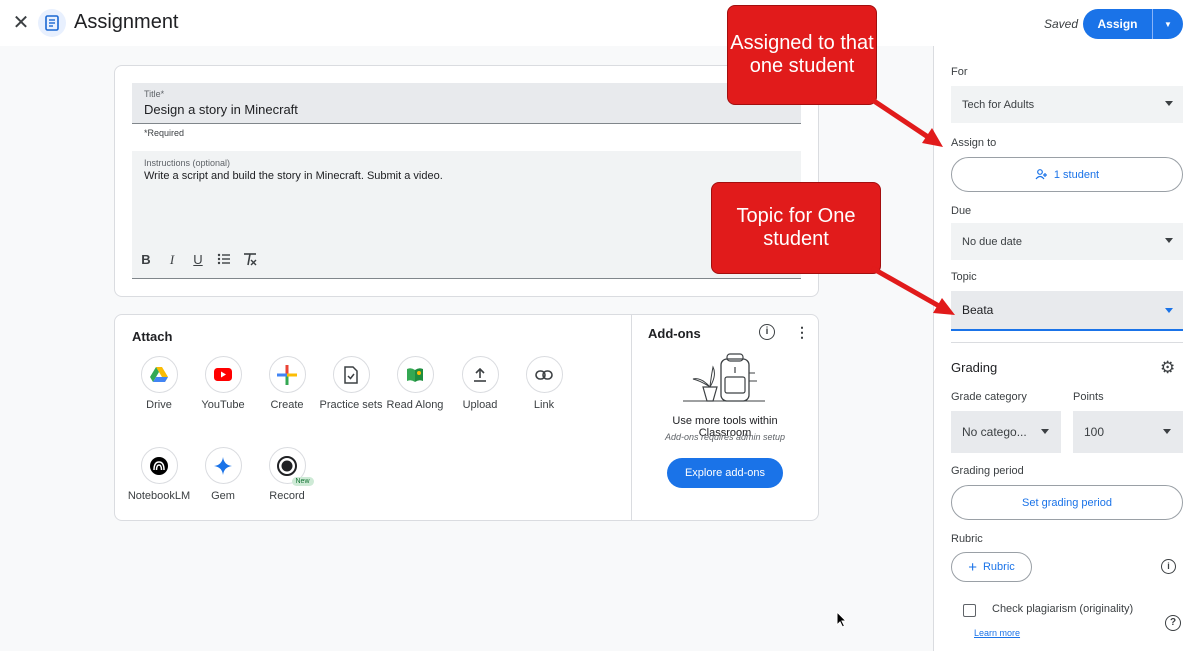 This screenshot has width=1200, height=651. Describe the element at coordinates (291, 466) in the screenshot. I see `record-icon: New` at that location.